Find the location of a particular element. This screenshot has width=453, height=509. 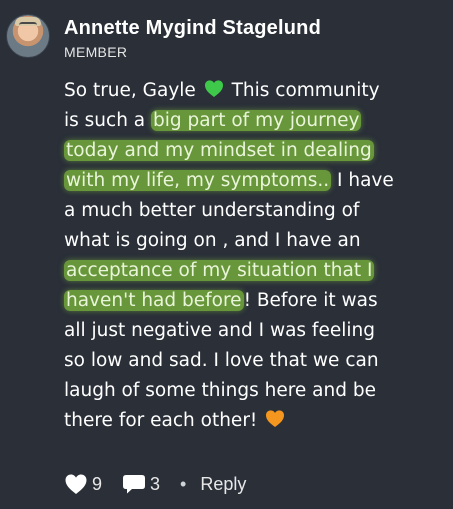

post-text-line: there for each other! is located at coordinates (257, 421).